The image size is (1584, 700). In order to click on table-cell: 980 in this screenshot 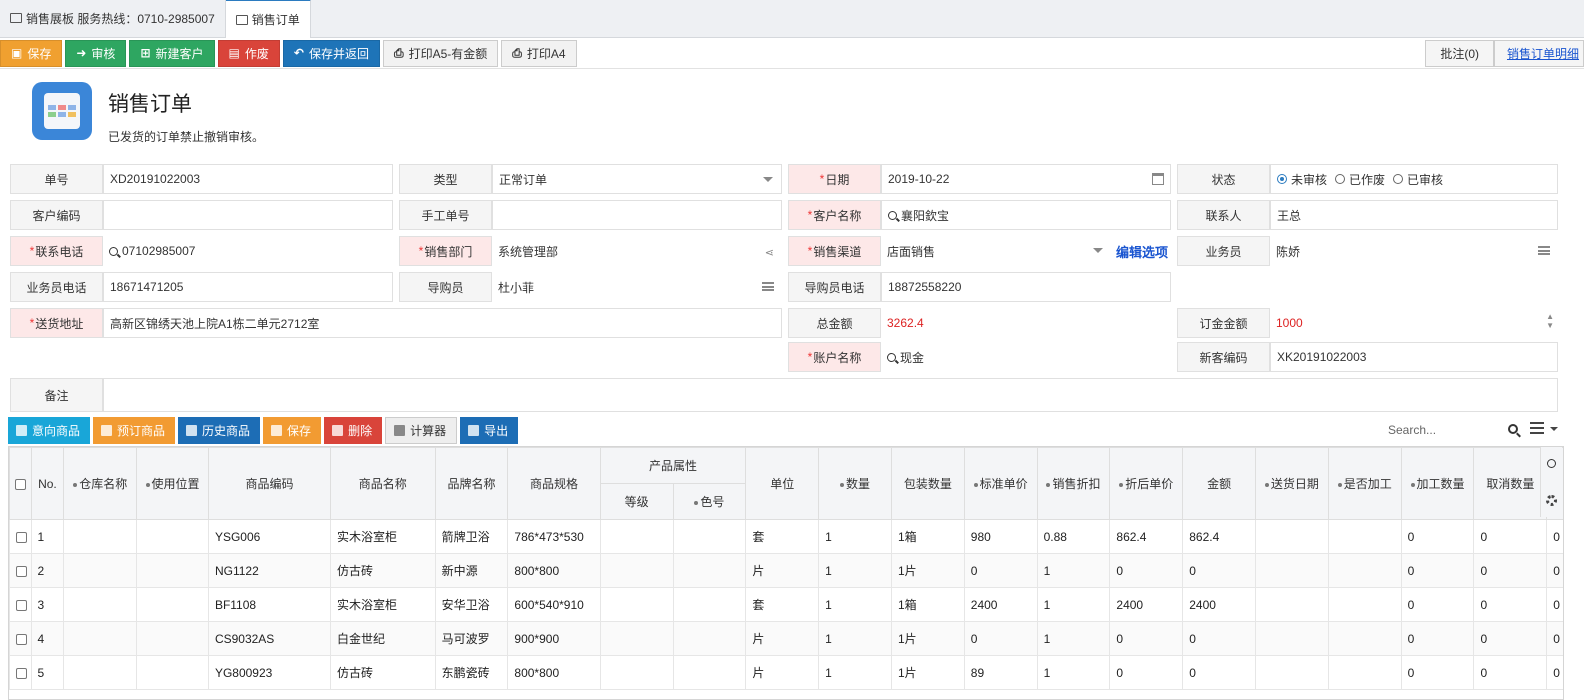, I will do `click(1000, 536)`.